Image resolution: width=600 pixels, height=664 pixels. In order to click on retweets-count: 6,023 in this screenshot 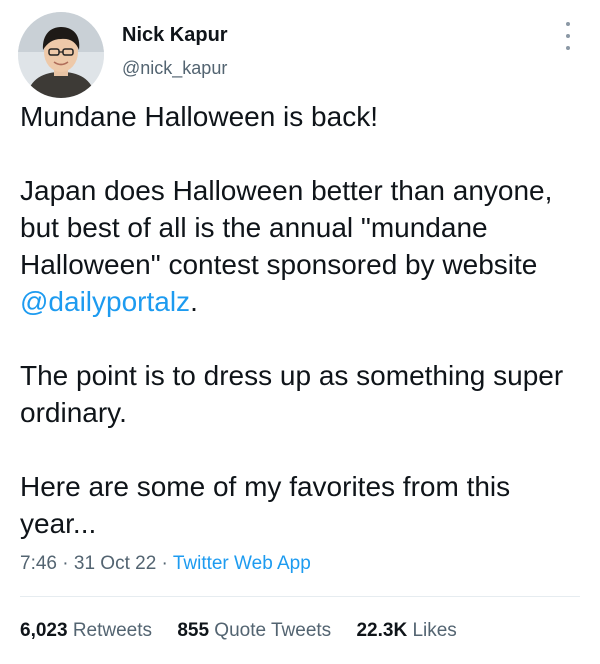, I will do `click(44, 630)`.